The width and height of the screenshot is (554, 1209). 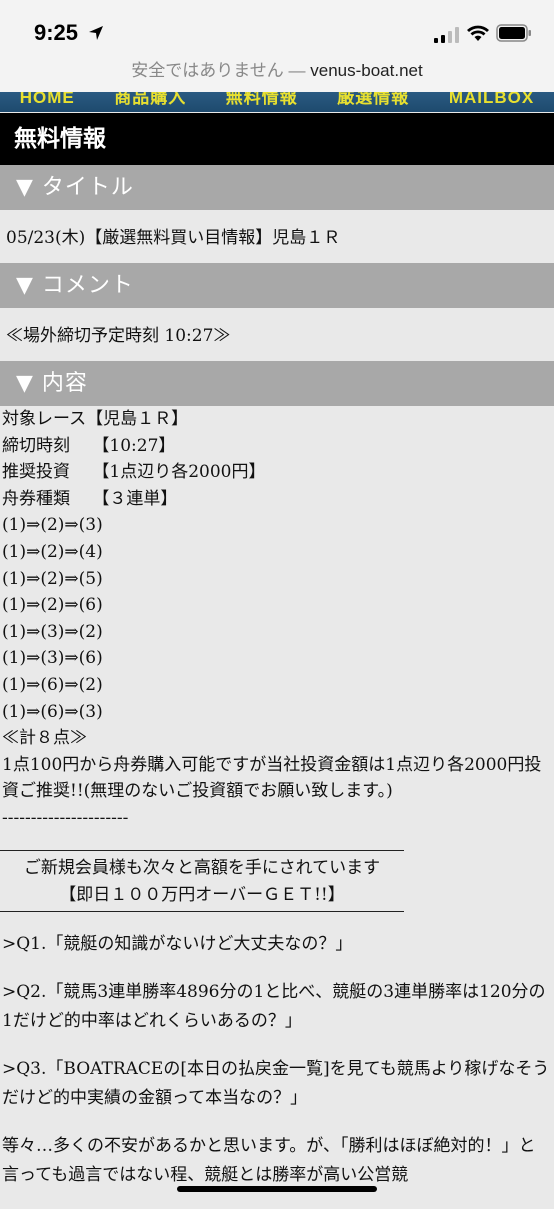 What do you see at coordinates (89, 445) in the screenshot?
I see `content-line: 締切時刻 【10:27】` at bounding box center [89, 445].